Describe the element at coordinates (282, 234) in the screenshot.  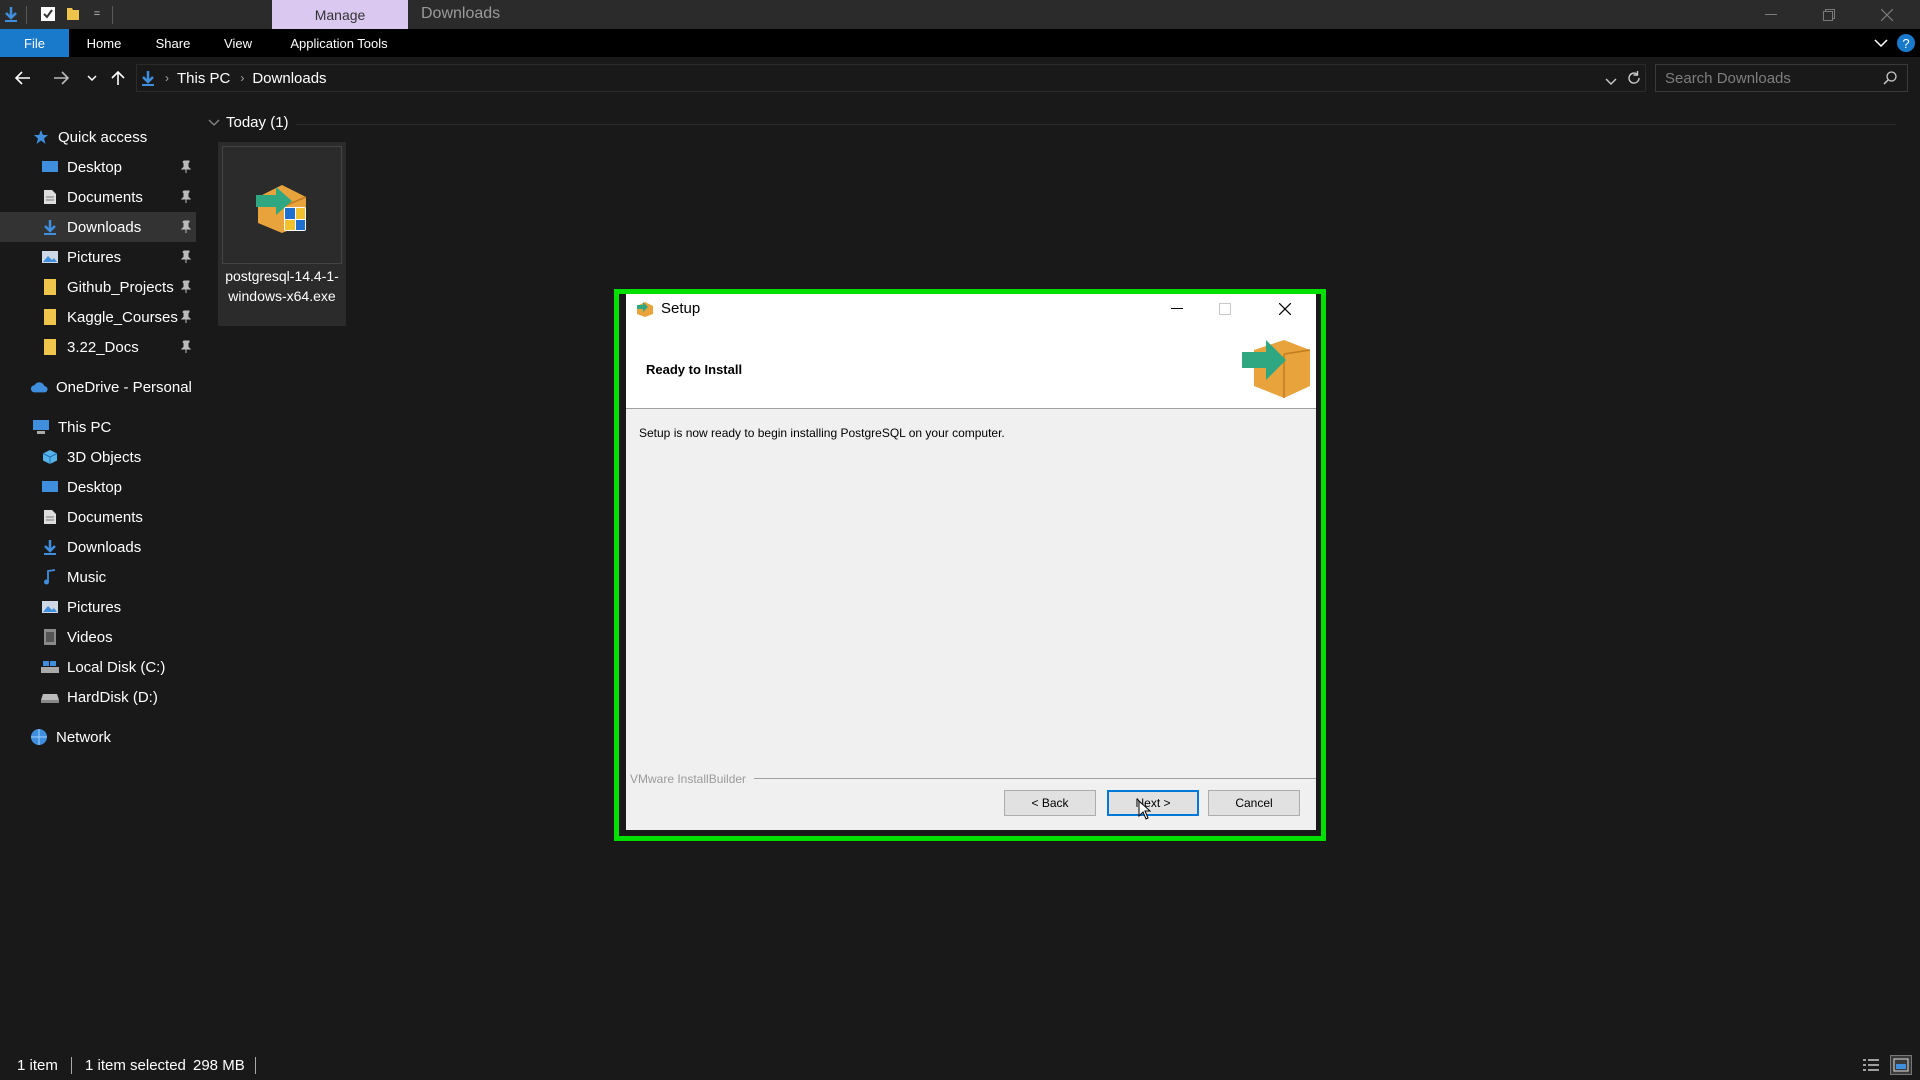
I see `file-item-postgresql-installer: postgresql-14.4-1-windows-x64.exe` at that location.